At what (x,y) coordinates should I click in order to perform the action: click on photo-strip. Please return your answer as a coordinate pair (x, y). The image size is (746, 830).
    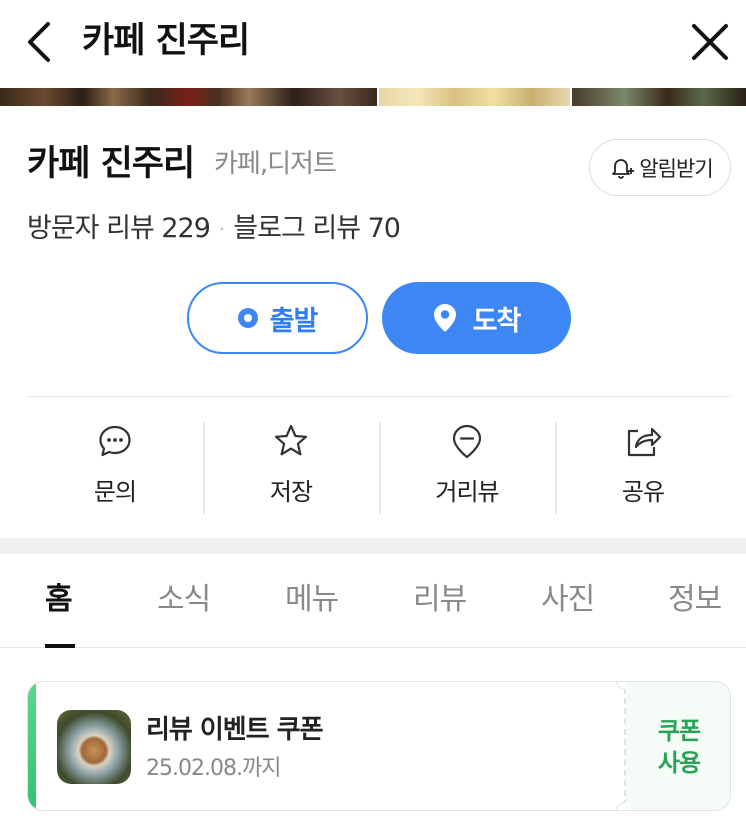
    Looking at the image, I should click on (373, 97).